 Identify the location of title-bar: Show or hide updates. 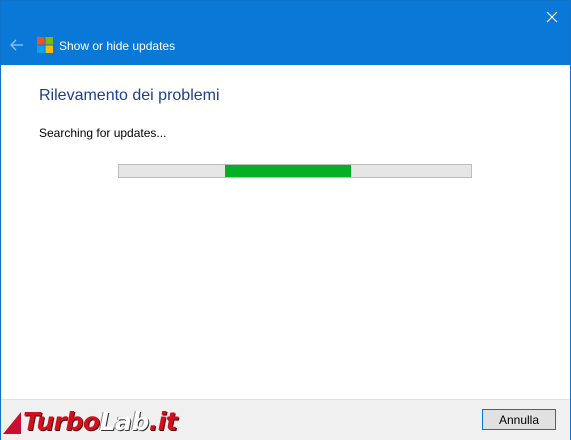
(285, 33).